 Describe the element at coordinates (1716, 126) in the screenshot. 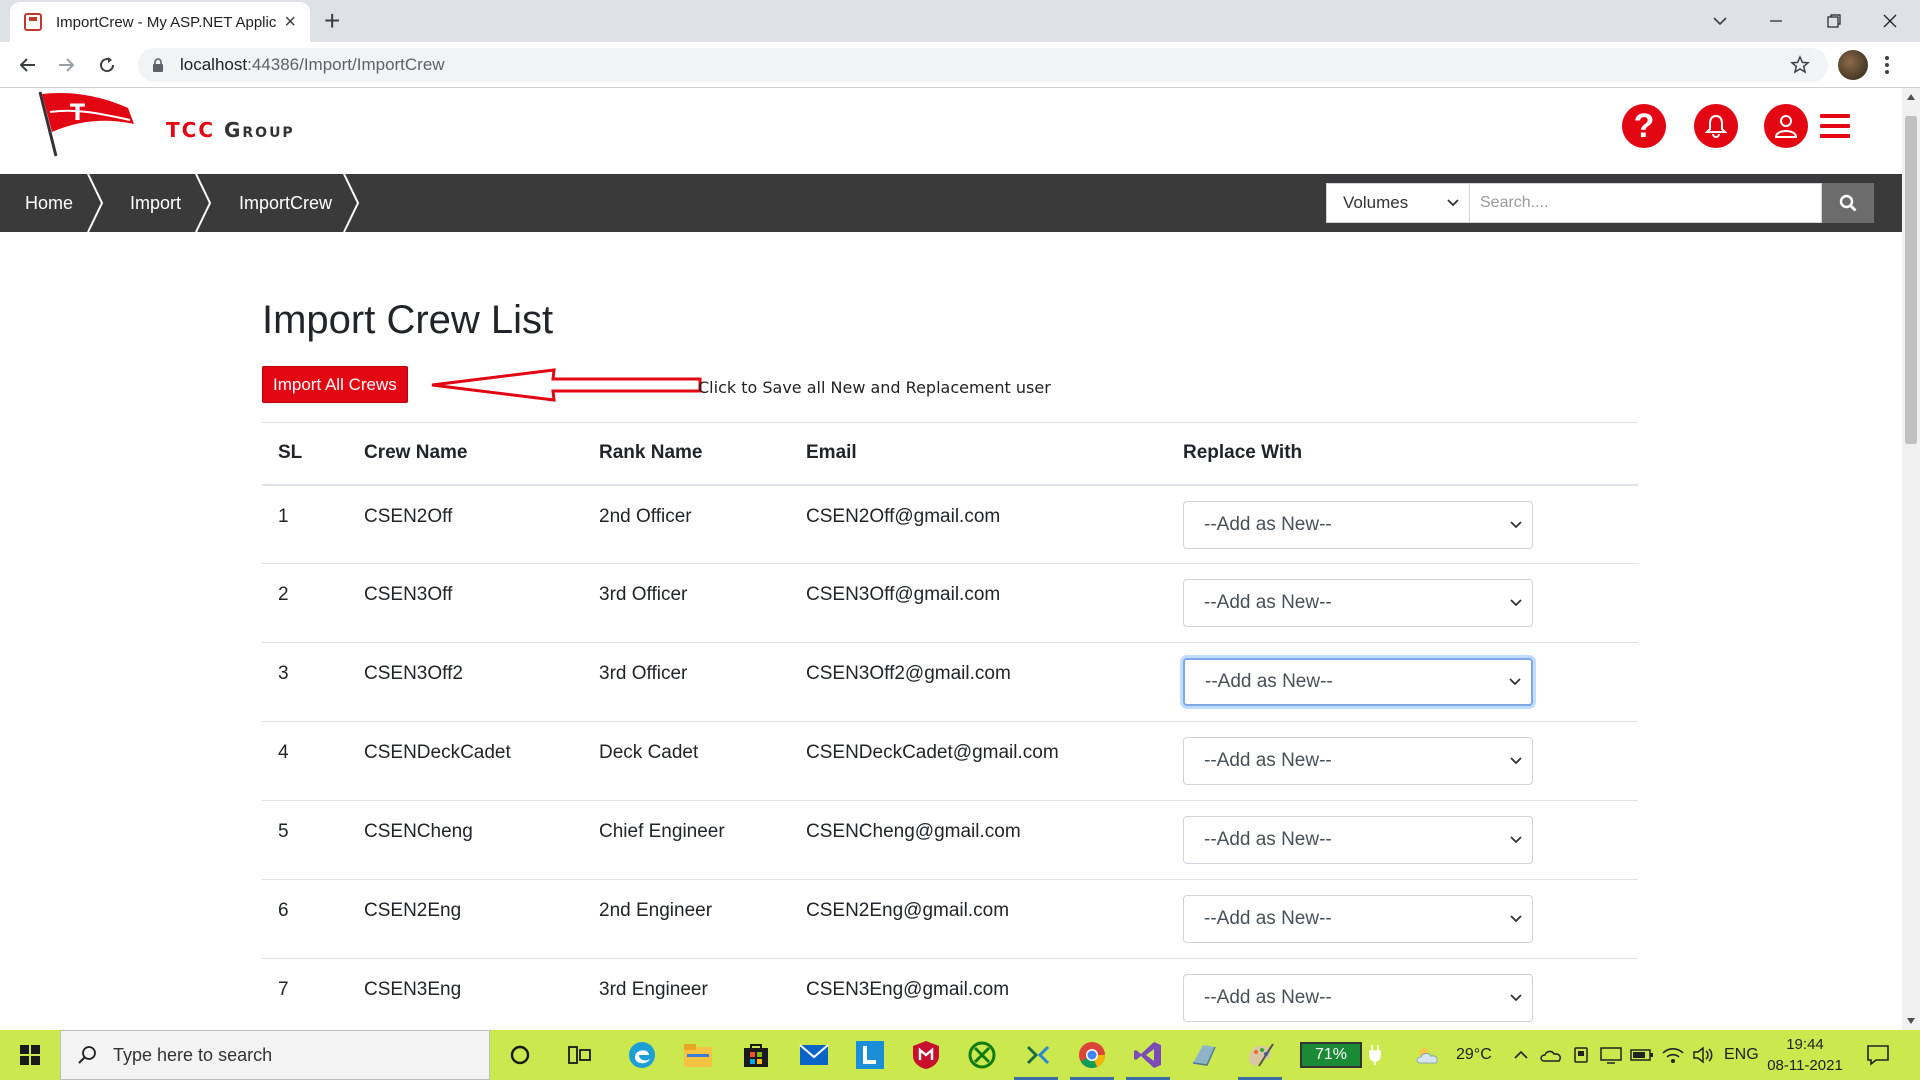

I see `notifications-button` at that location.